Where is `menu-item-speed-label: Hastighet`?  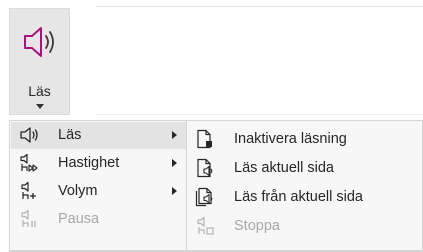
menu-item-speed-label: Hastighet is located at coordinates (89, 163).